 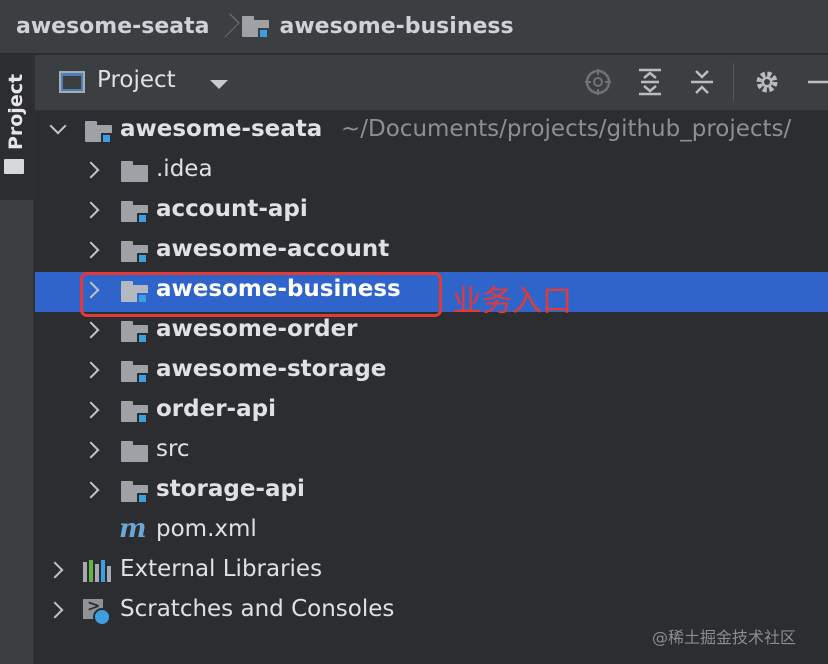 What do you see at coordinates (97, 571) in the screenshot?
I see `libraries-icon` at bounding box center [97, 571].